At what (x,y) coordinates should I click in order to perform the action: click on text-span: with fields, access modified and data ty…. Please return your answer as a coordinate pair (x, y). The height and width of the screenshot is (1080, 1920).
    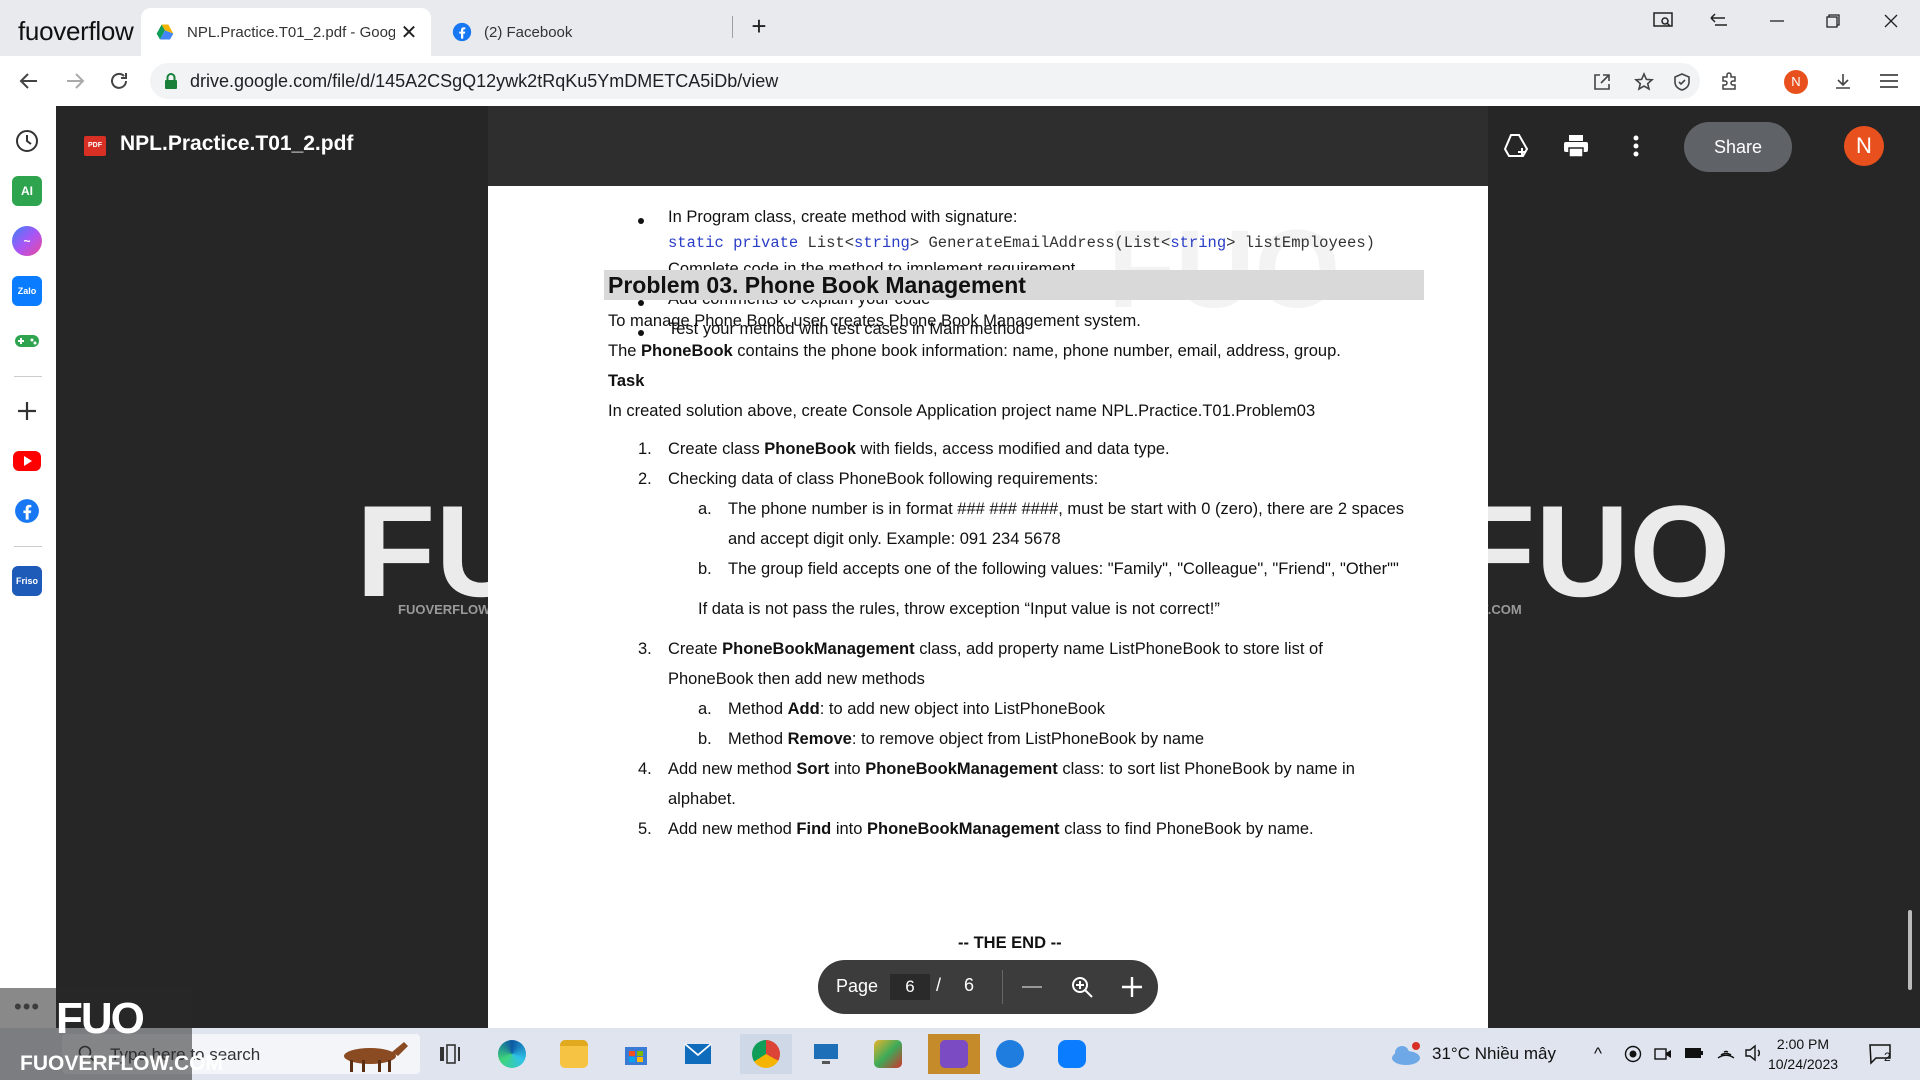
    Looking at the image, I should click on (1012, 449).